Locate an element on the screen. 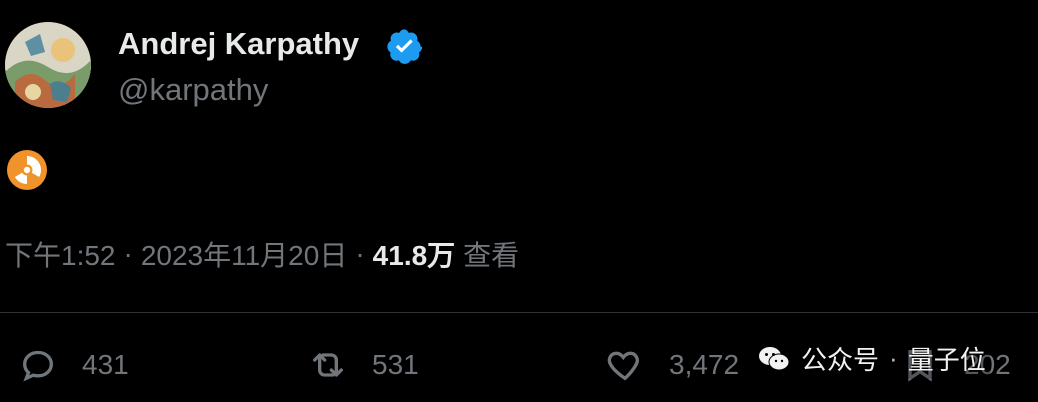 The height and width of the screenshot is (402, 1038). reply-count: 431 is located at coordinates (105, 364).